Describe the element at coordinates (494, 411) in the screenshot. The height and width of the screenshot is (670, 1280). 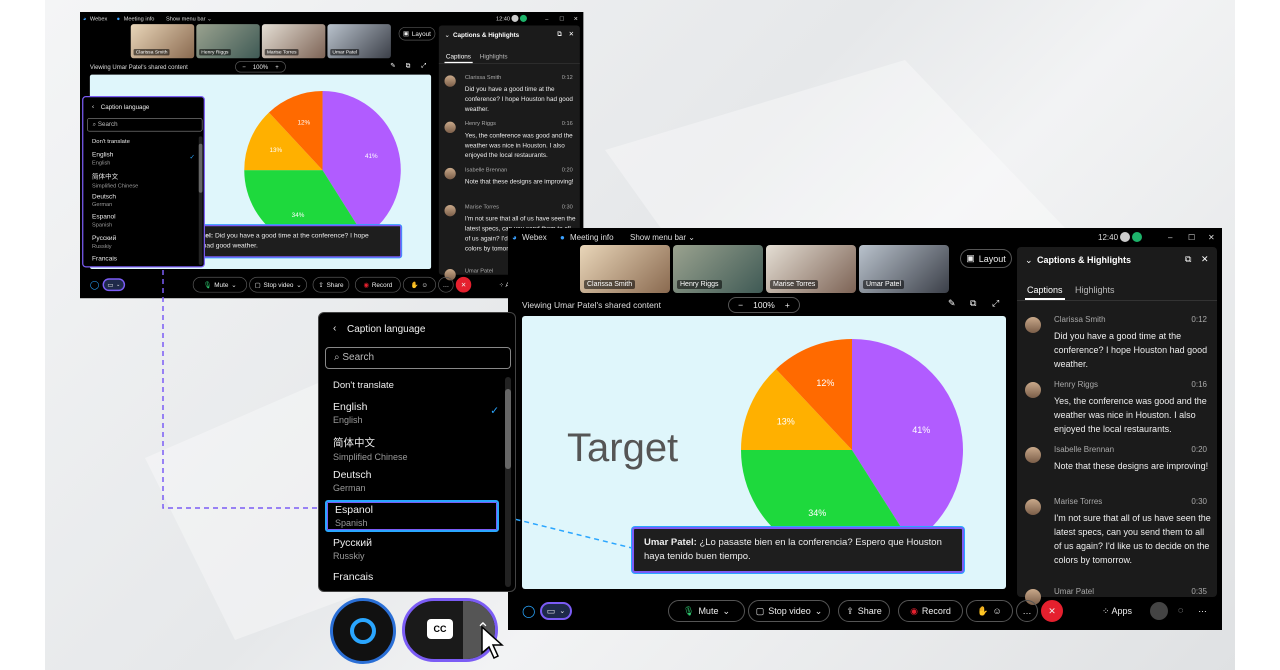
I see `checkmark-icon: ✓` at that location.